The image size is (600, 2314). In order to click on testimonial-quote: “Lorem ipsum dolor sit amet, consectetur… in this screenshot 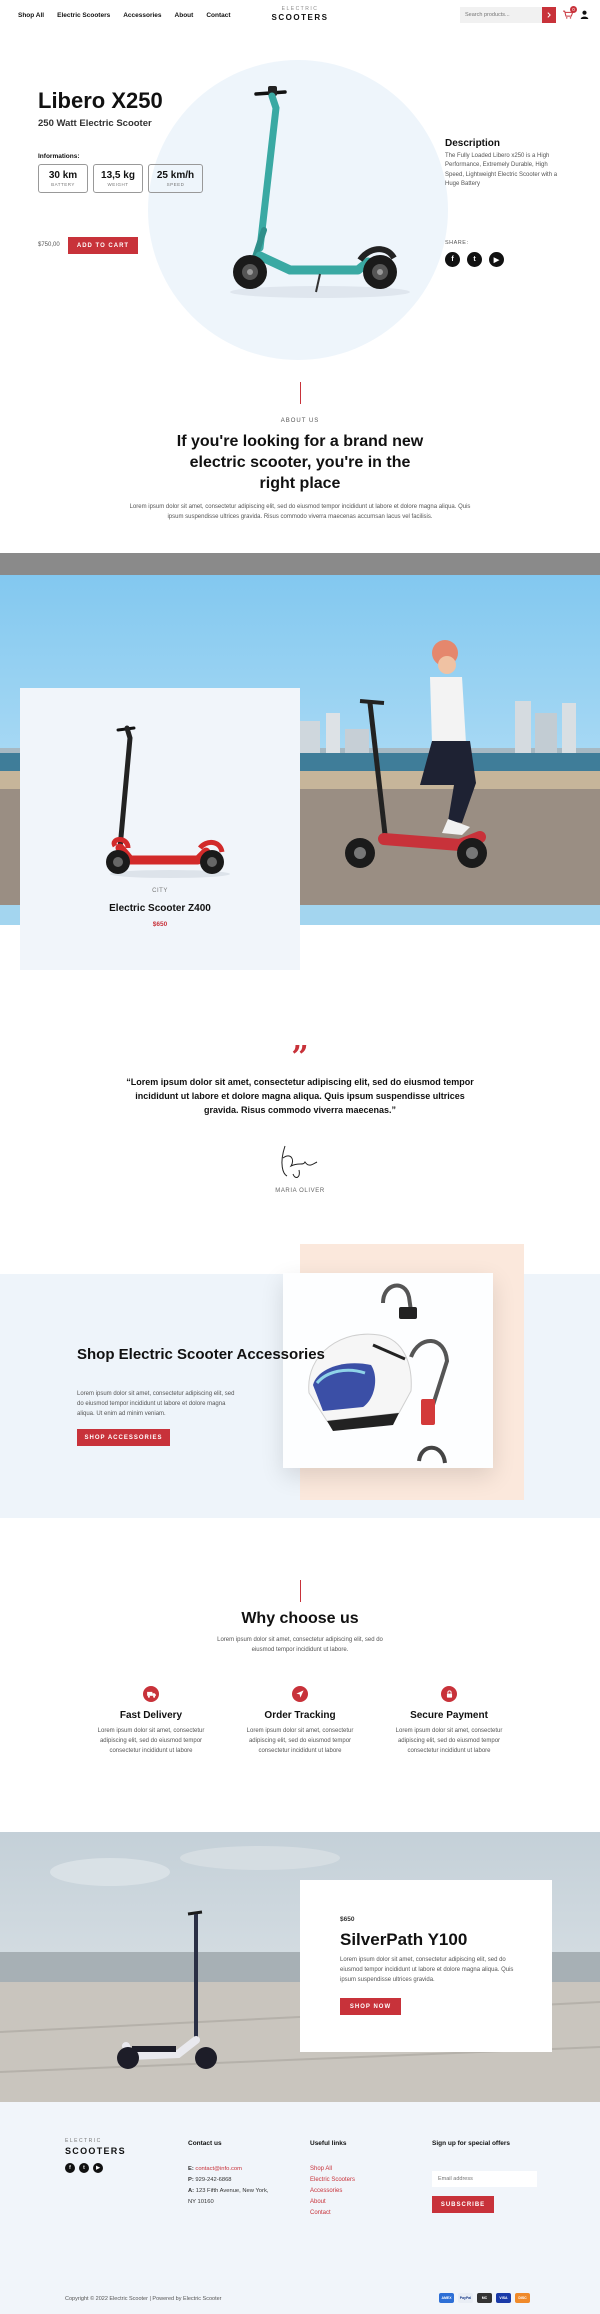, I will do `click(300, 1096)`.